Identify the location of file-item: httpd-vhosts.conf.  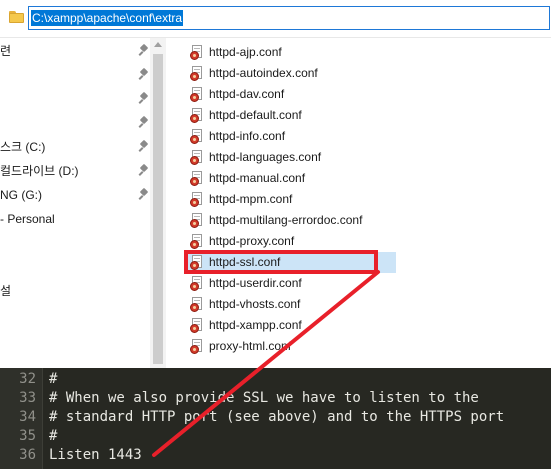
(291, 304).